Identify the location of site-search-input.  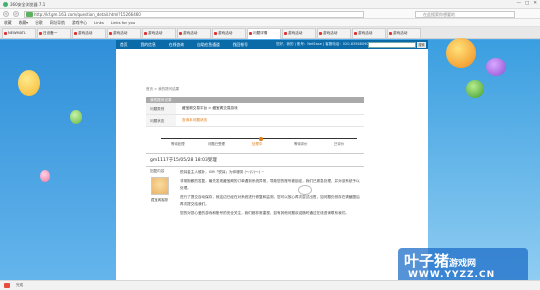
(392, 44).